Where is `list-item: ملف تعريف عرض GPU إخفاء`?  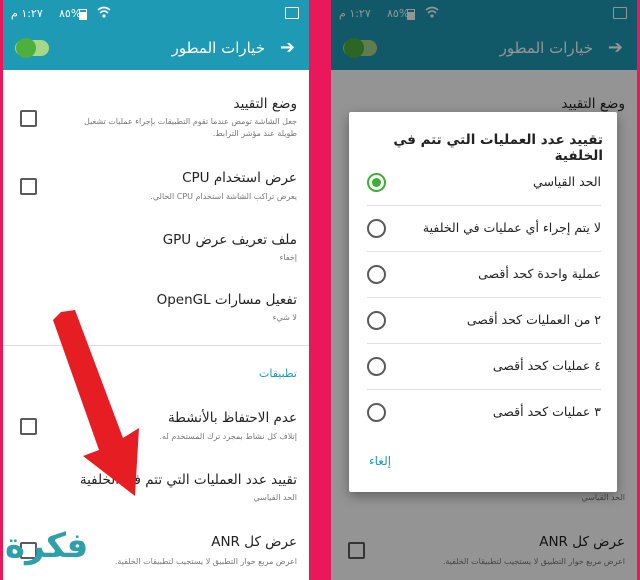 list-item: ملف تعريف عرض GPU إخفاء is located at coordinates (156, 245).